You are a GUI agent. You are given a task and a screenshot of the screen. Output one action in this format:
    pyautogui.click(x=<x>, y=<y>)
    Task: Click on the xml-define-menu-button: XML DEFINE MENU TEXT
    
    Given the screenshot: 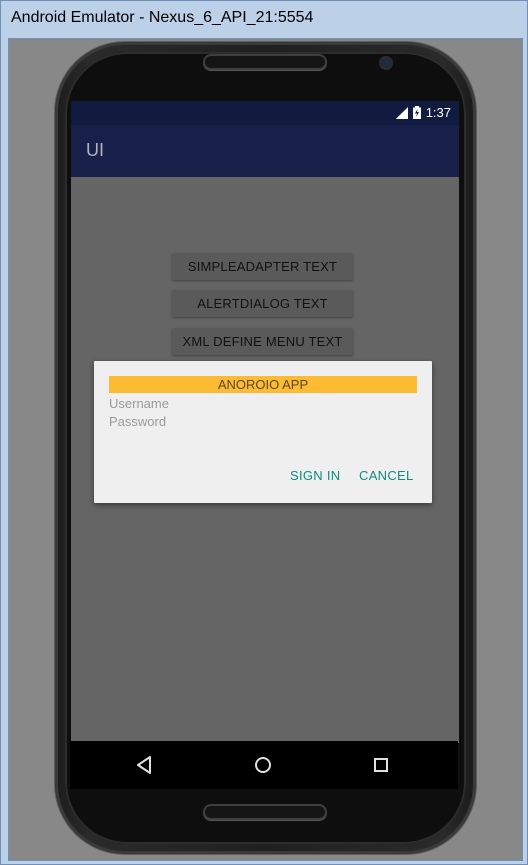 What is the action you would take?
    pyautogui.click(x=262, y=341)
    